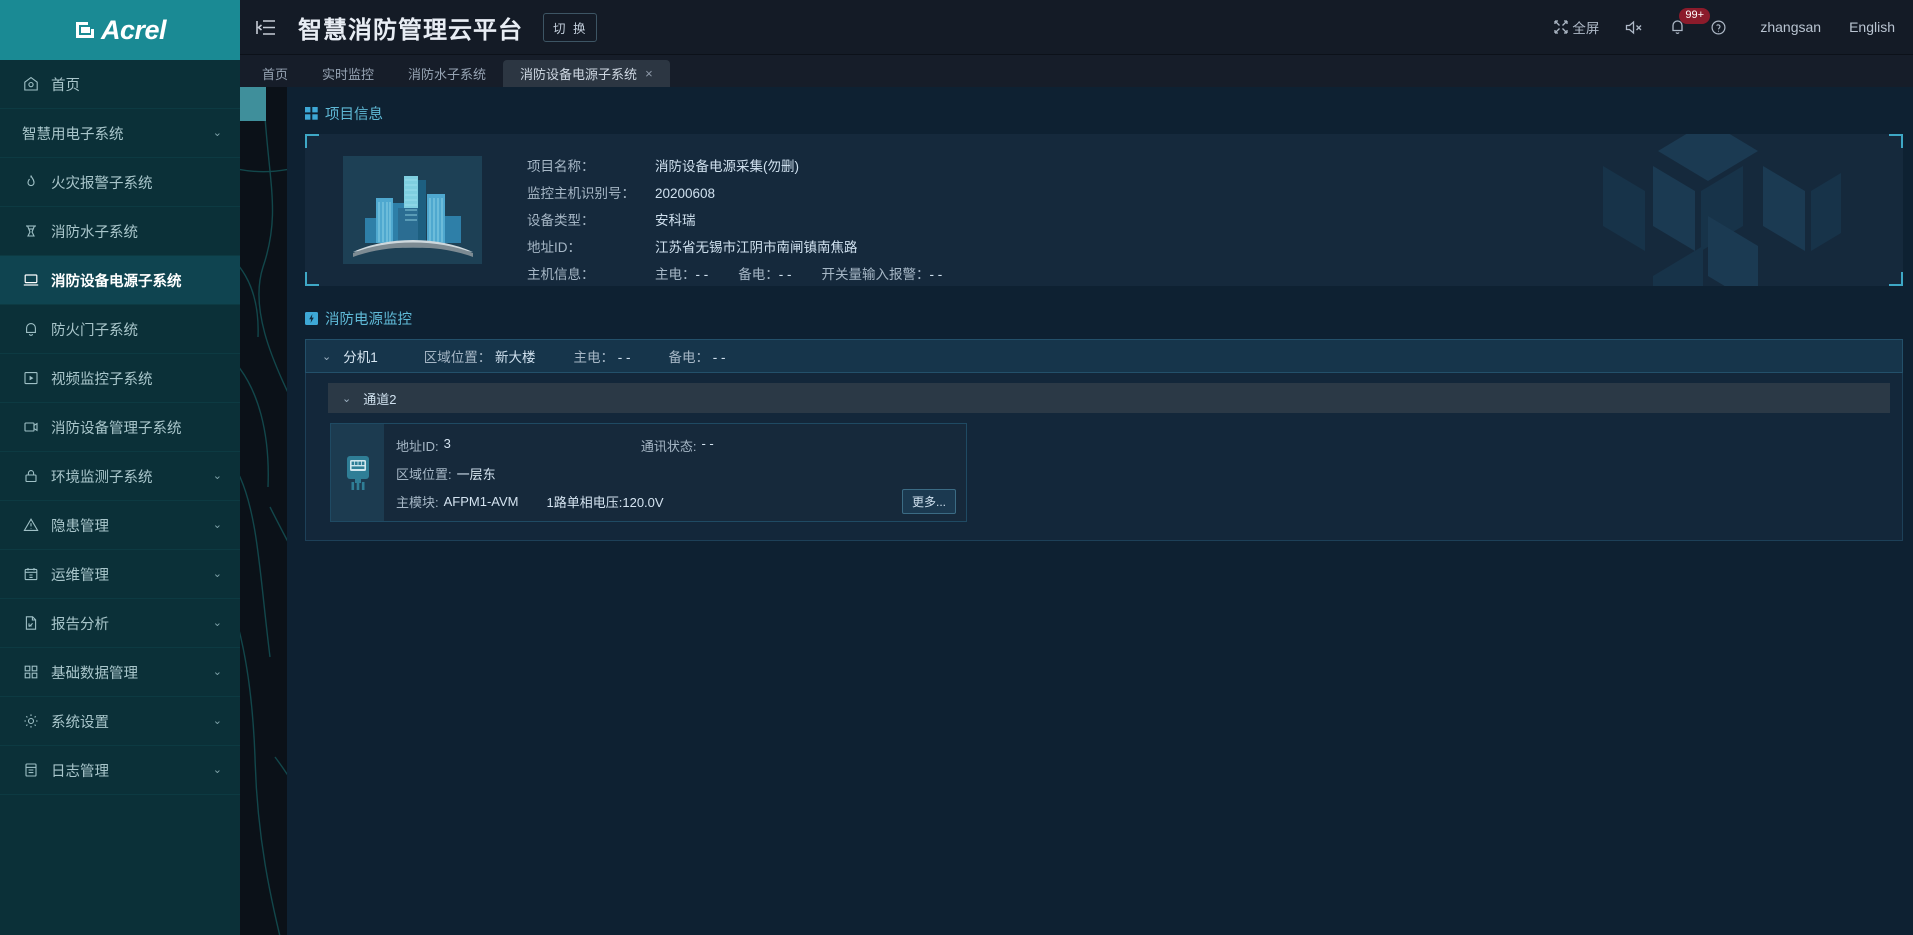 The width and height of the screenshot is (1913, 935). I want to click on grid-icon, so click(31, 672).